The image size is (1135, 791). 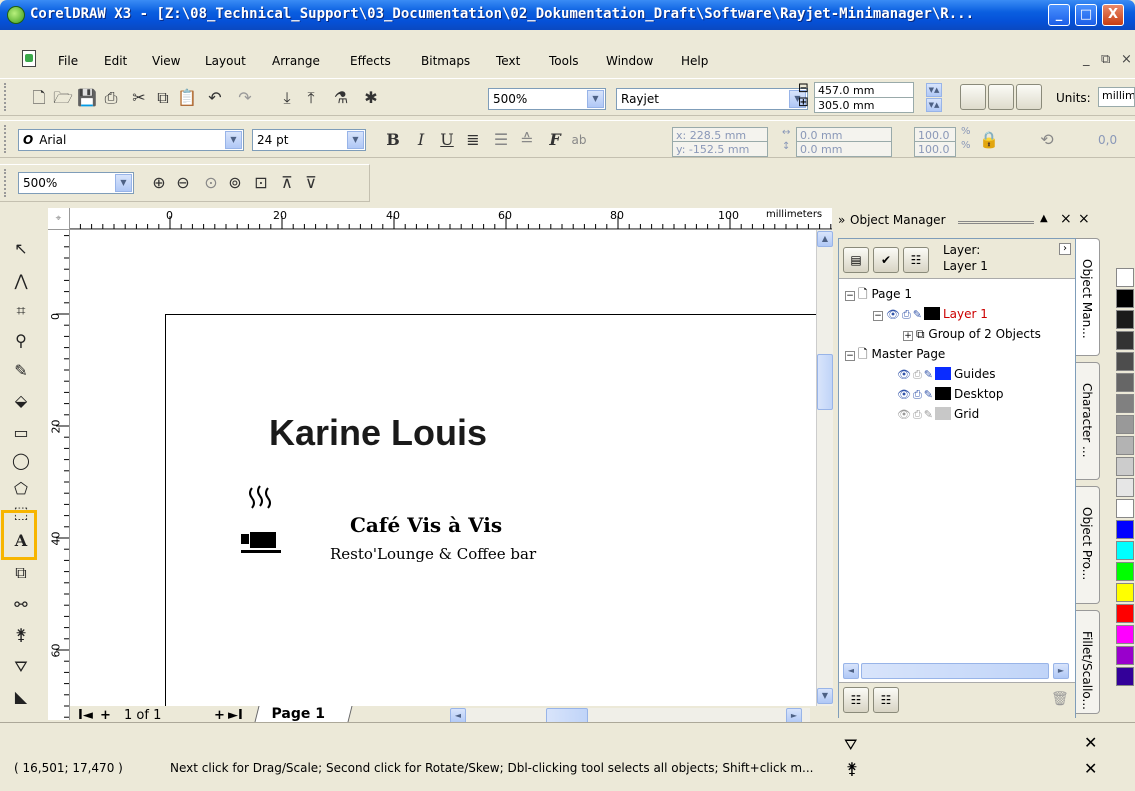 I want to click on tree-item-page: − 🗋 Page 1, so click(x=878, y=294).